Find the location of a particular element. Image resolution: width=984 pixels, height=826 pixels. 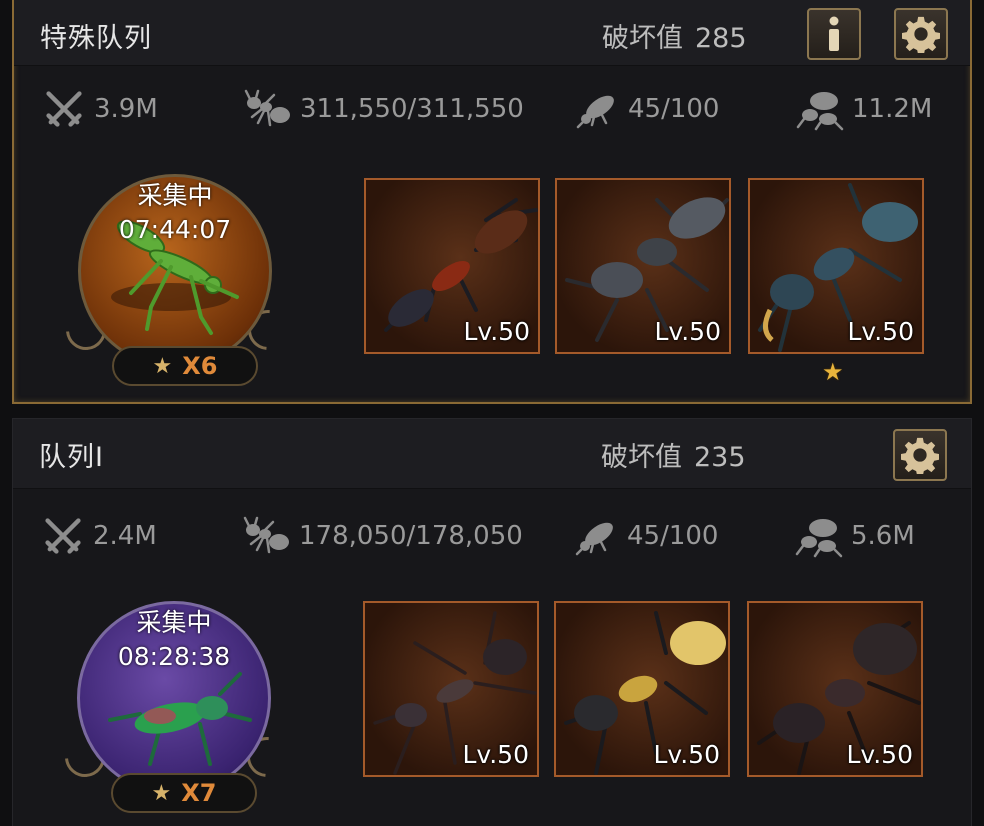

load-stat: 11.2M is located at coordinates (864, 109).